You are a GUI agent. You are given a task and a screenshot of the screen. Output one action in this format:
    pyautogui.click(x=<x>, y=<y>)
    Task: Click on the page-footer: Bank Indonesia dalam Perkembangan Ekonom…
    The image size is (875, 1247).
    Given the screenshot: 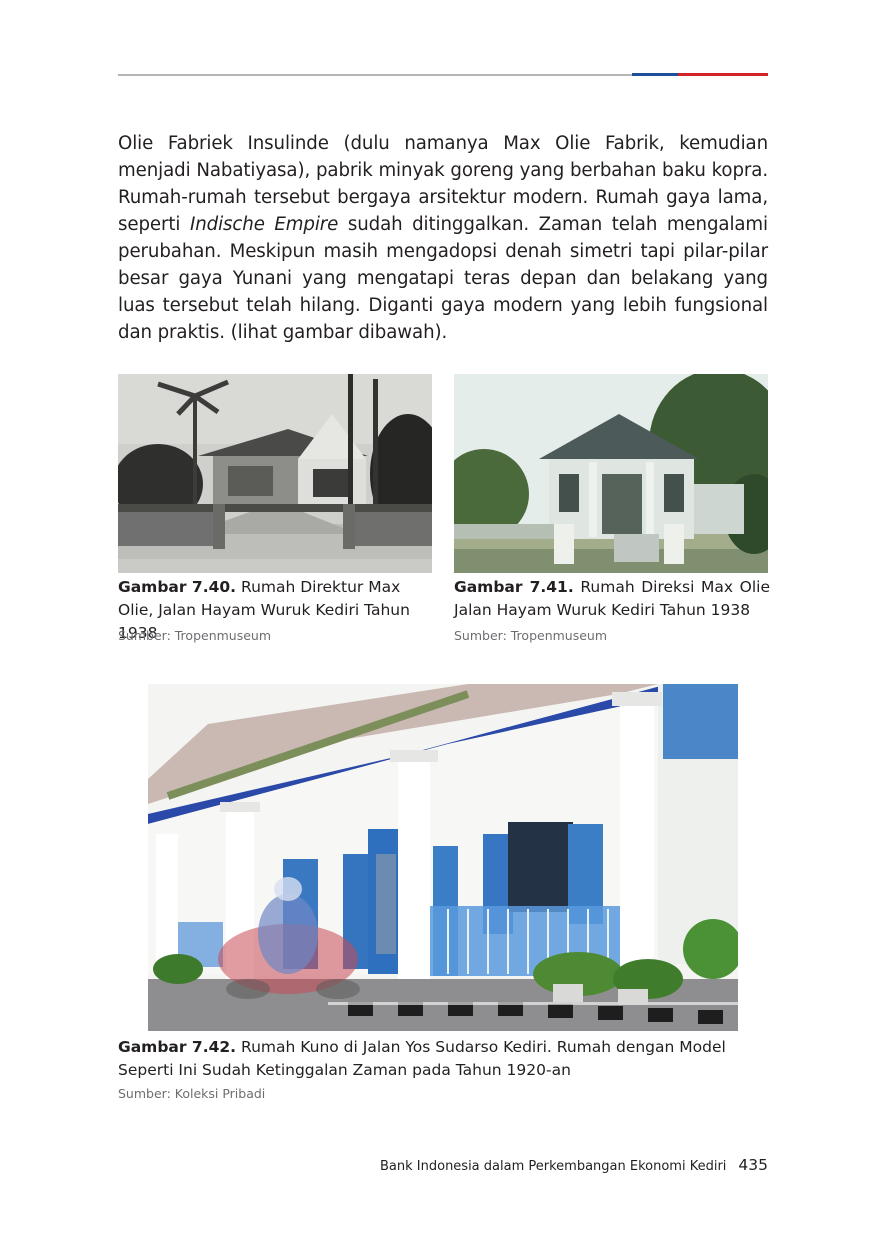 What is the action you would take?
    pyautogui.click(x=574, y=1164)
    